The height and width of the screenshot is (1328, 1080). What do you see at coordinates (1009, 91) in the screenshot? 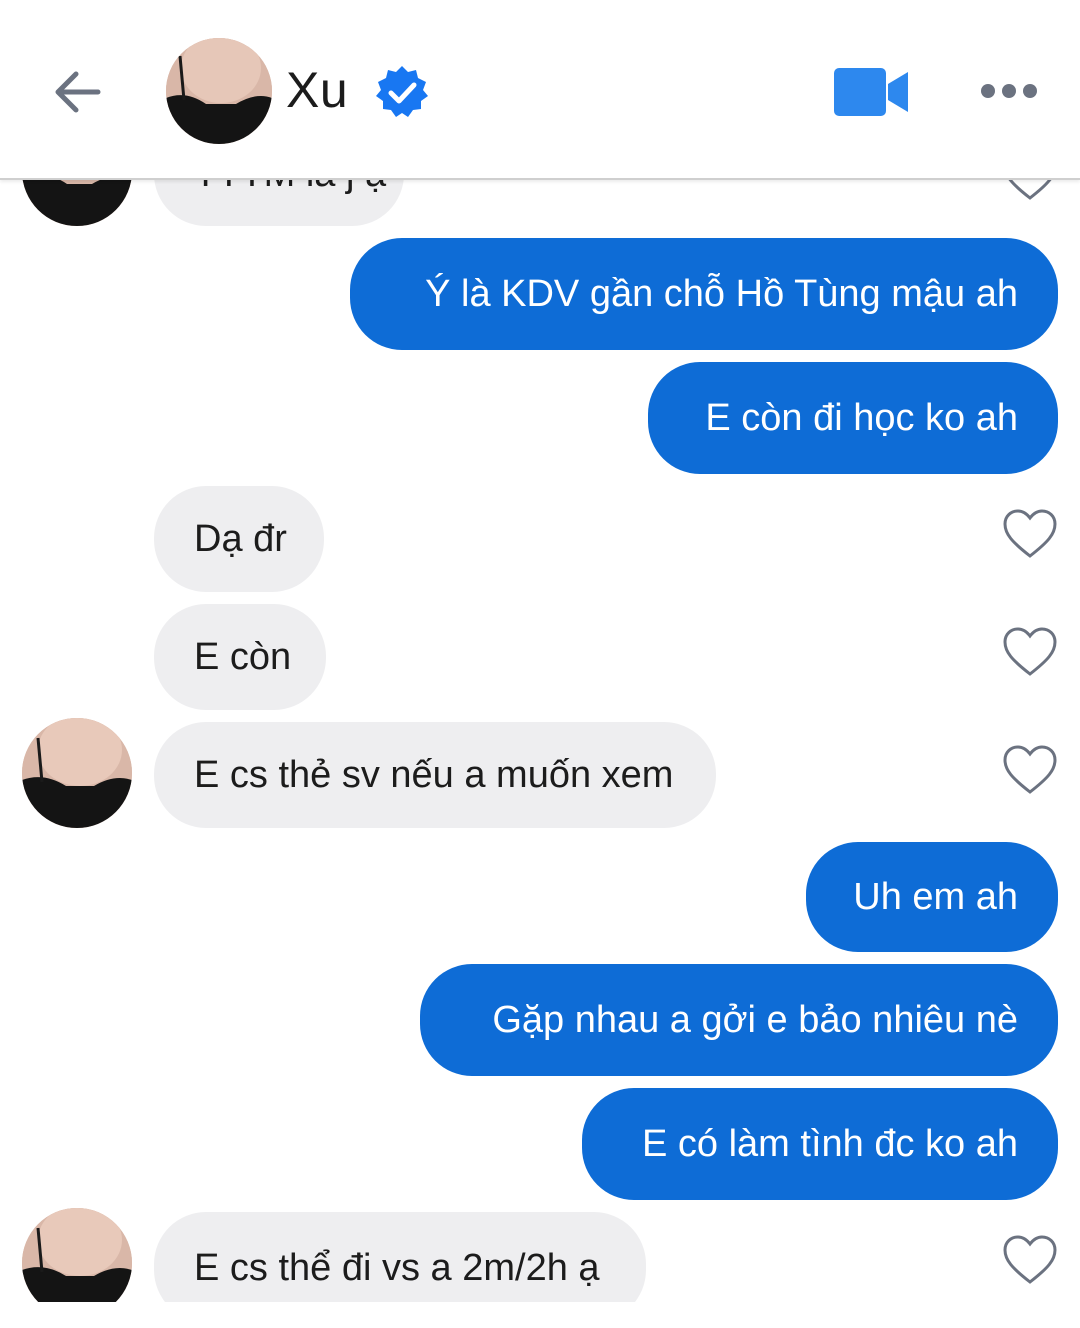
I see `more-options-icon` at bounding box center [1009, 91].